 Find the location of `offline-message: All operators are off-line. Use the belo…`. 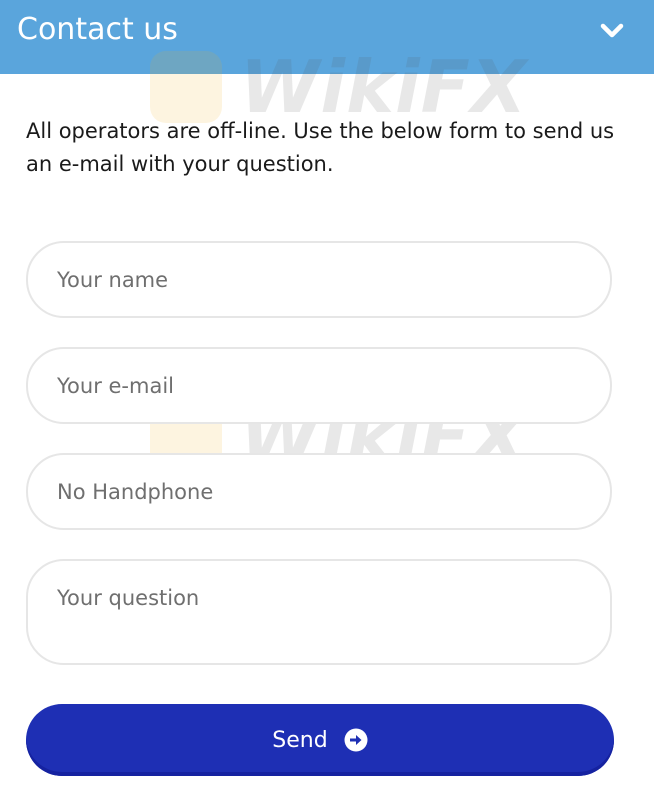

offline-message: All operators are off-line. Use the belo… is located at coordinates (320, 147).